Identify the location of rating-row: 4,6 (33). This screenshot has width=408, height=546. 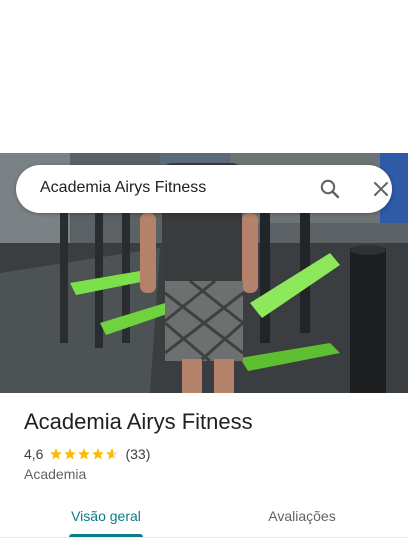
(87, 454).